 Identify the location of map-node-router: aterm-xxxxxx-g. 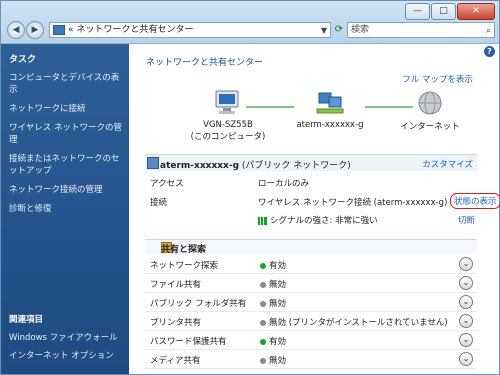
(330, 109).